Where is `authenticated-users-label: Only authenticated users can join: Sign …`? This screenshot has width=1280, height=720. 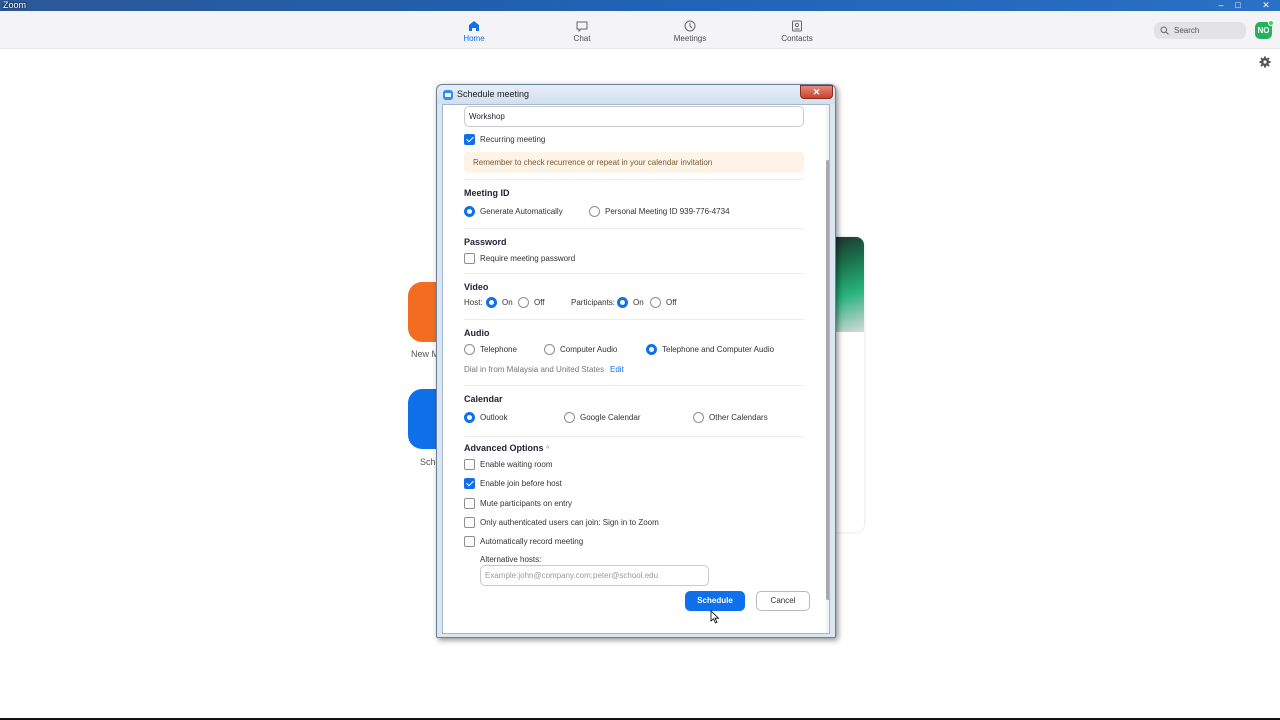 authenticated-users-label: Only authenticated users can join: Sign … is located at coordinates (569, 522).